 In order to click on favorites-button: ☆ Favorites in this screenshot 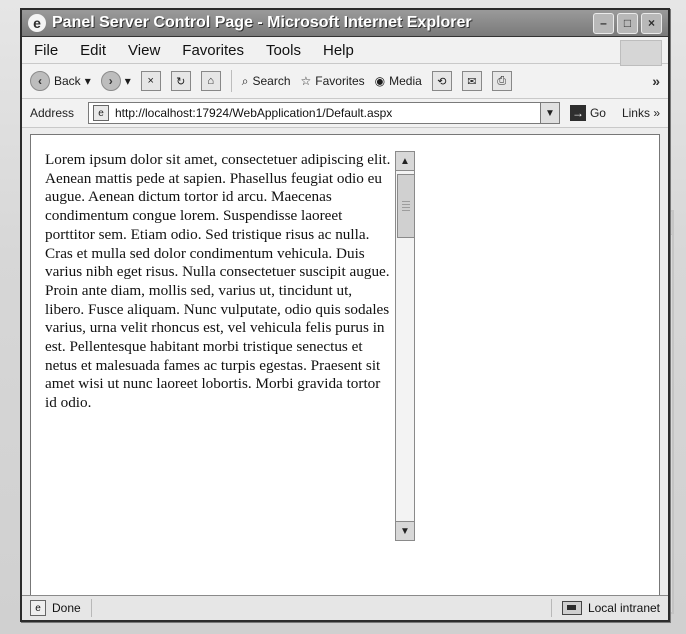, I will do `click(333, 81)`.